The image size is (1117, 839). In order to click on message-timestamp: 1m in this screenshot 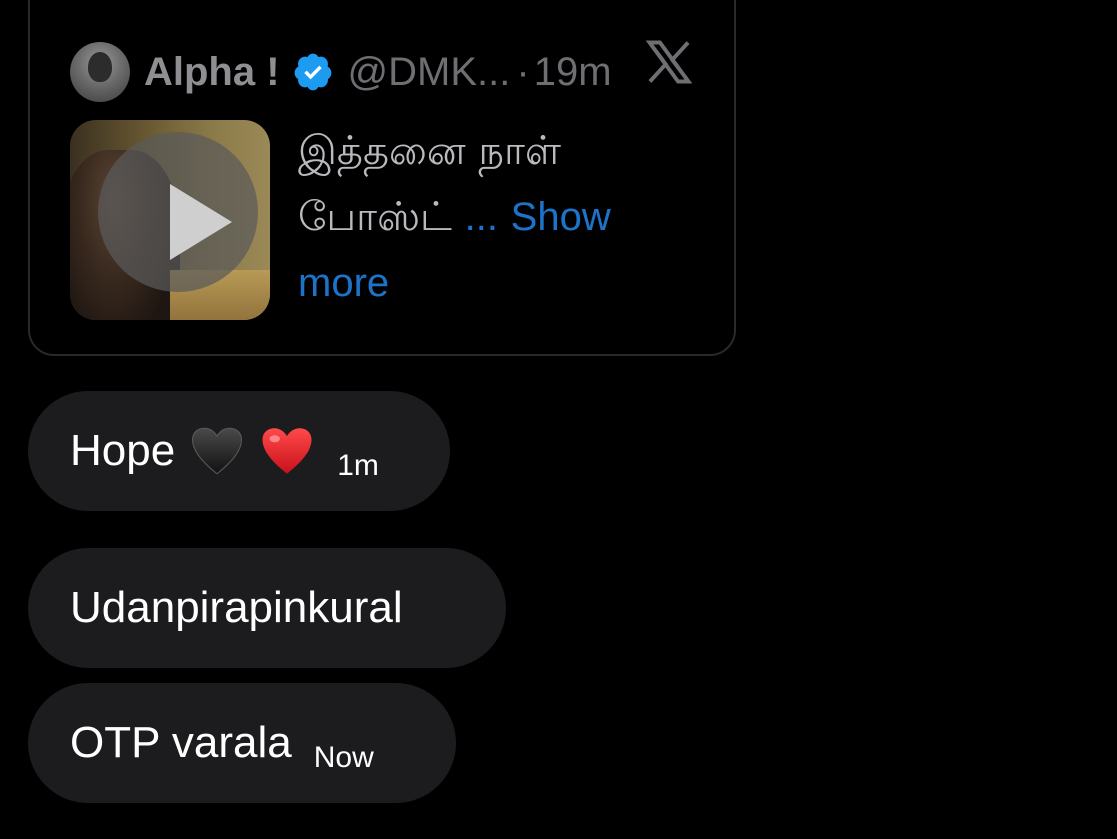, I will do `click(358, 465)`.